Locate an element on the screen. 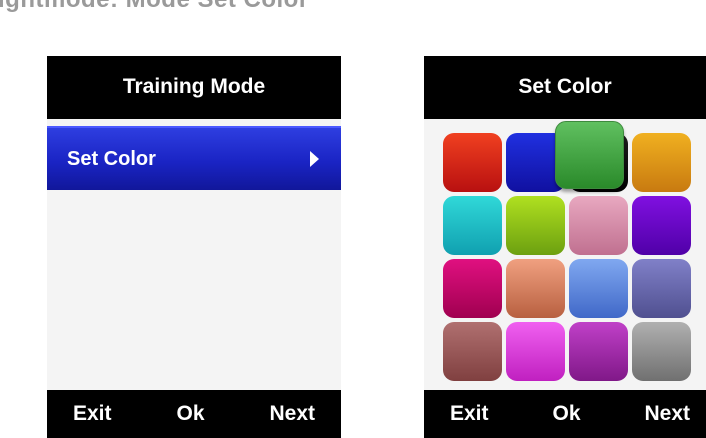 This screenshot has width=706, height=438. color-swatch-cyan is located at coordinates (472, 225).